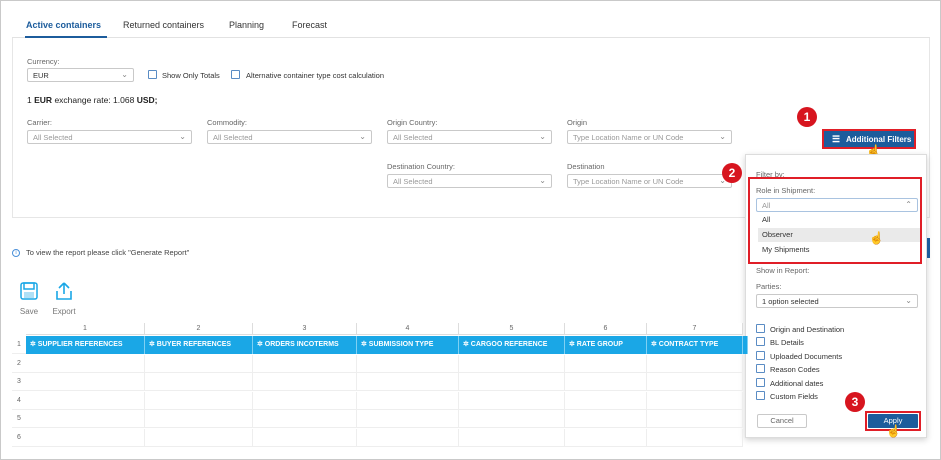 This screenshot has width=941, height=460. Describe the element at coordinates (760, 341) in the screenshot. I see `bl-details-checkbox` at that location.